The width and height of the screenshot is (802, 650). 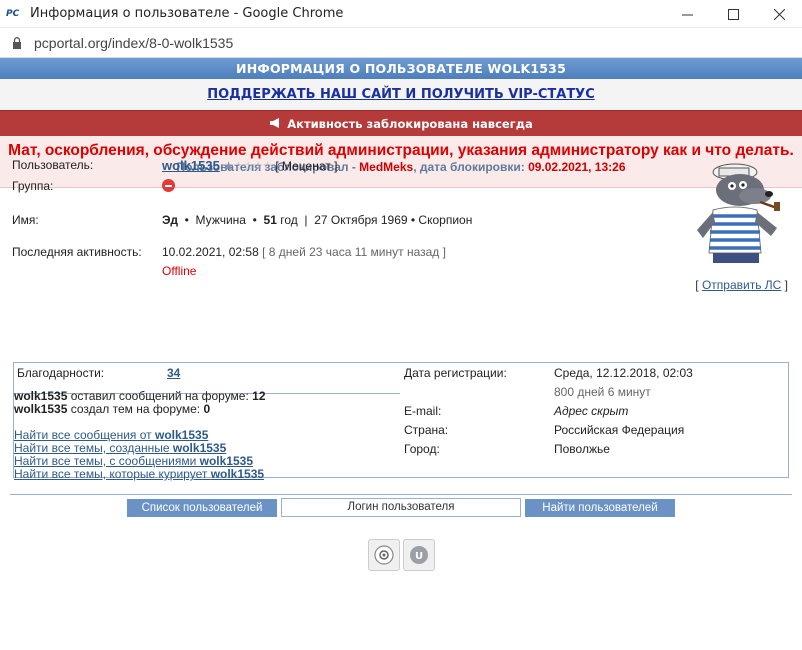 I want to click on maximize-icon, so click(x=733, y=14).